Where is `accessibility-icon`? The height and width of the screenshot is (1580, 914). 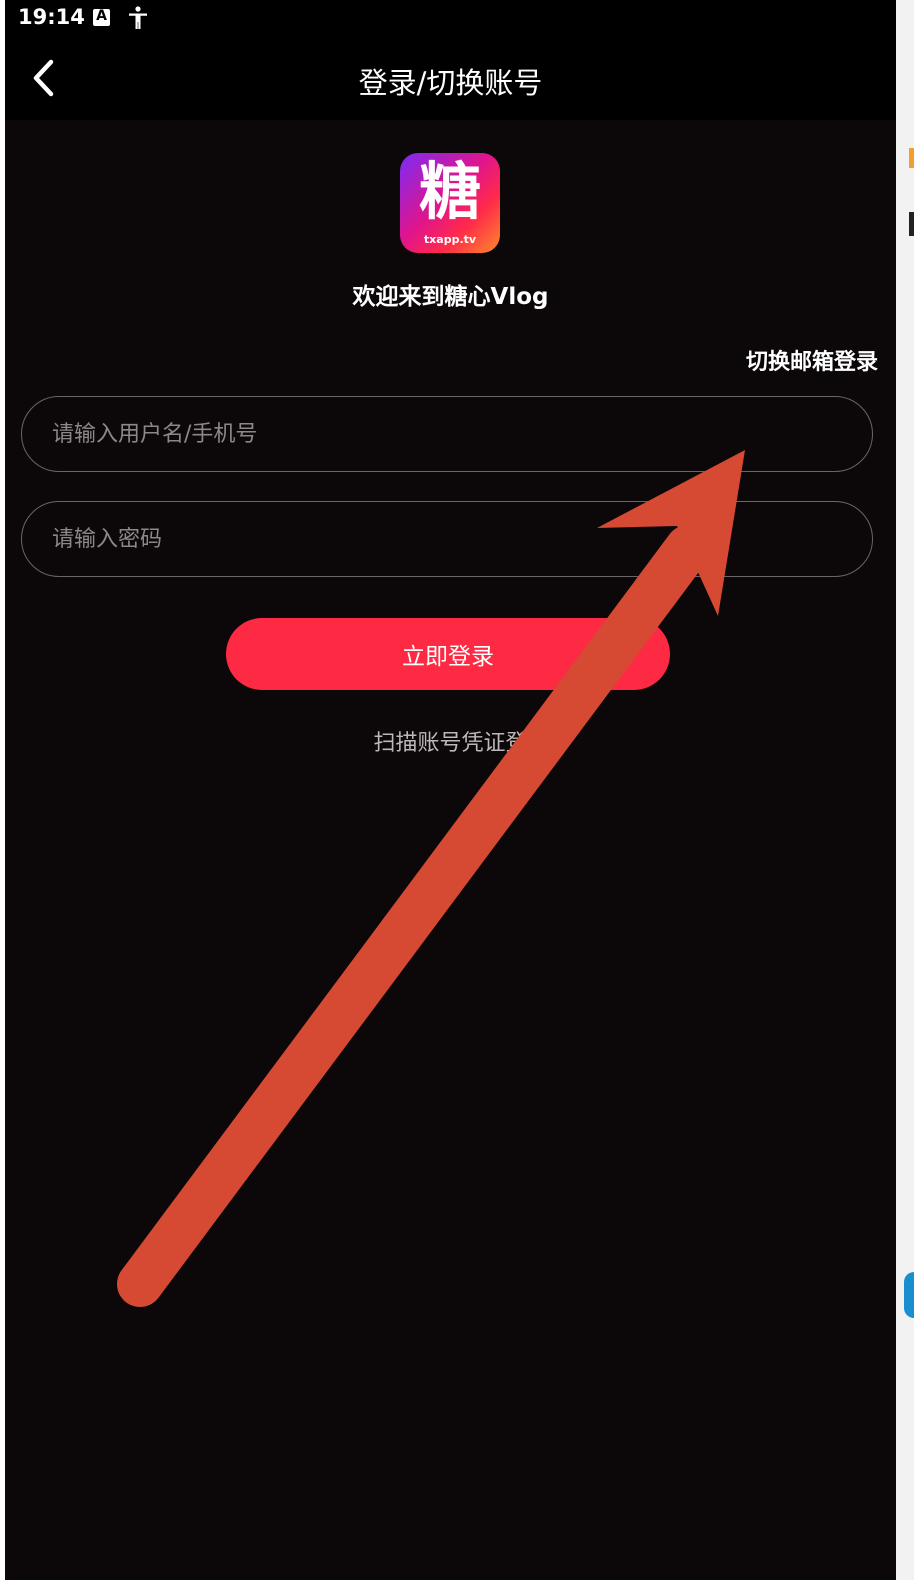
accessibility-icon is located at coordinates (138, 17).